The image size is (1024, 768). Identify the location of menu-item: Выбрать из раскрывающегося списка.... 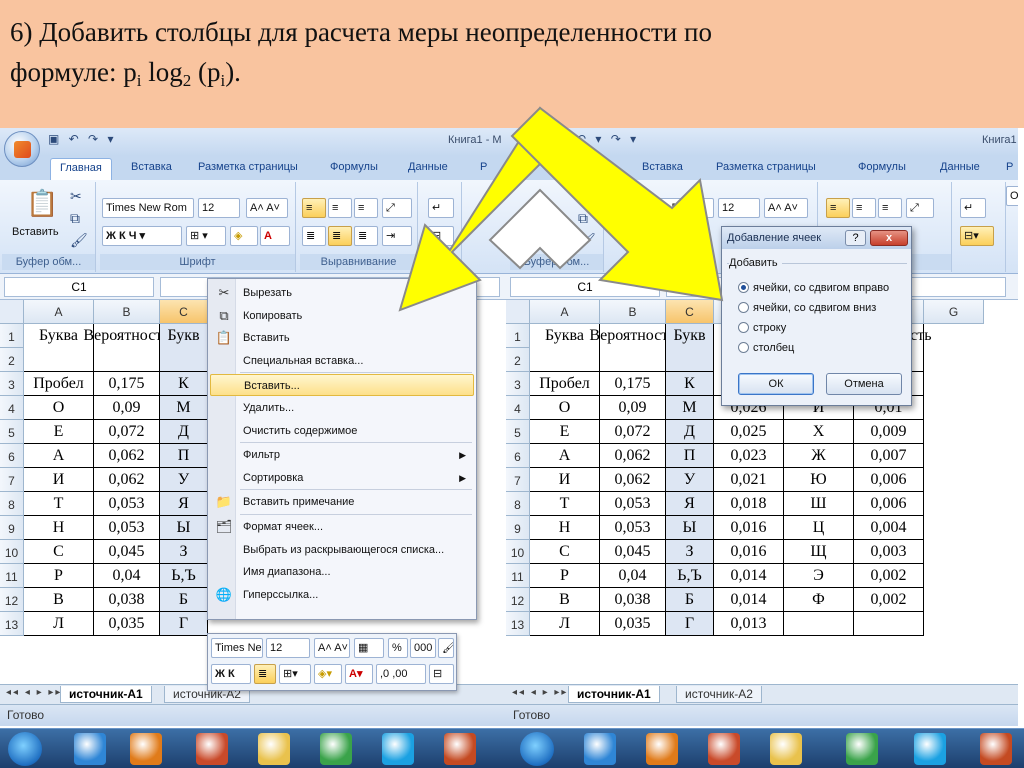
(342, 550).